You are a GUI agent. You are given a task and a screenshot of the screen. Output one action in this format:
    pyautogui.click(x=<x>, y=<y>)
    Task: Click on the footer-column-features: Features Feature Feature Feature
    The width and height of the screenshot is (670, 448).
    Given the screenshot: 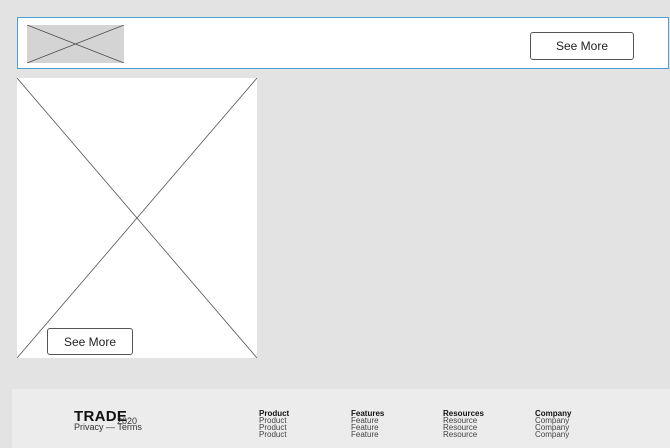 What is the action you would take?
    pyautogui.click(x=367, y=424)
    